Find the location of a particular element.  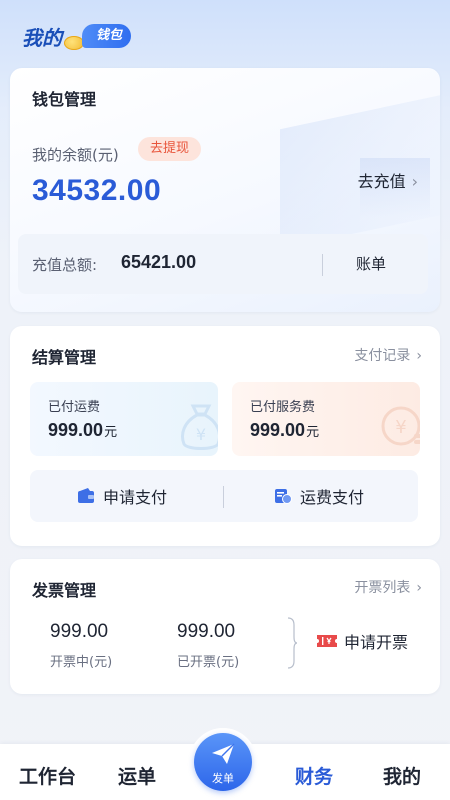

recharge-total-value: 65421.00 is located at coordinates (159, 262).